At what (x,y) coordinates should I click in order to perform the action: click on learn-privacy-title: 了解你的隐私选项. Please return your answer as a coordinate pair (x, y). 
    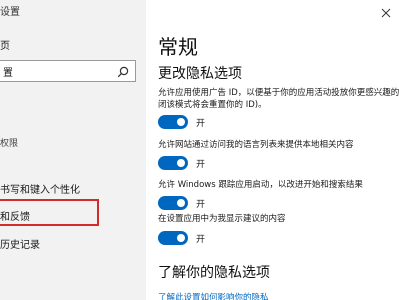
    Looking at the image, I should click on (214, 273).